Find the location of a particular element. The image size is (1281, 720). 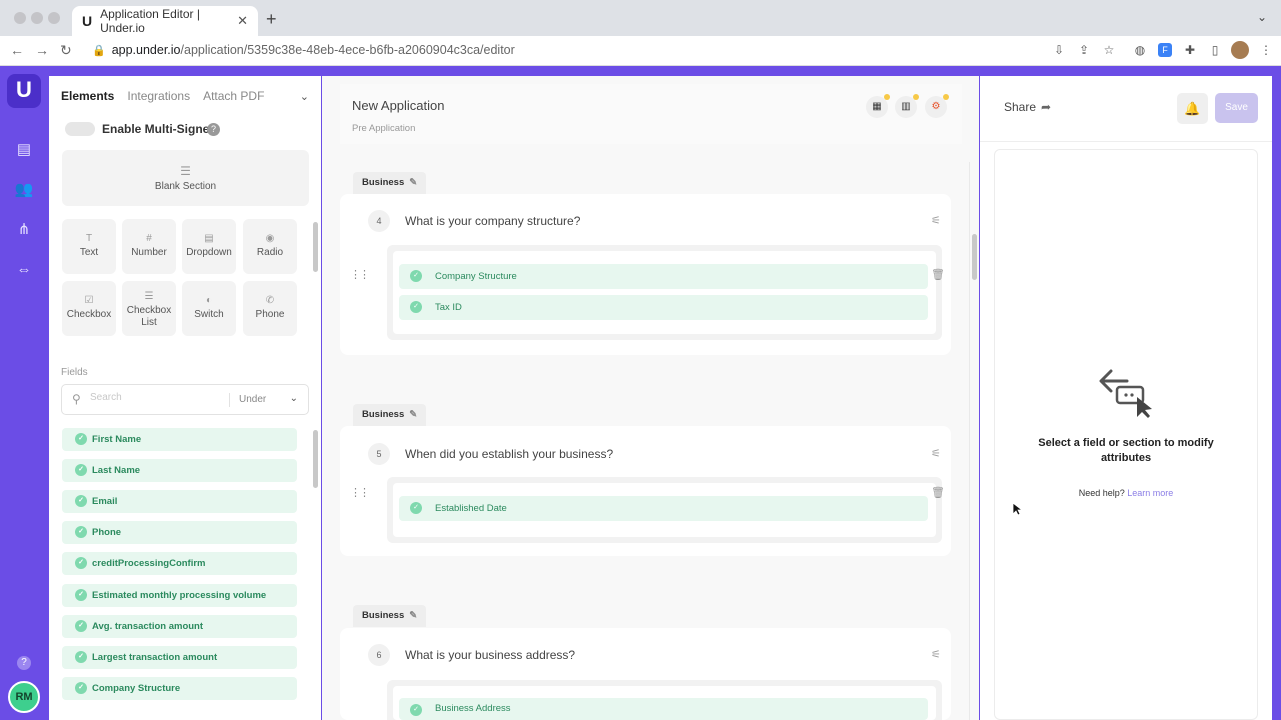

tab-elements: Elements is located at coordinates (87, 96).